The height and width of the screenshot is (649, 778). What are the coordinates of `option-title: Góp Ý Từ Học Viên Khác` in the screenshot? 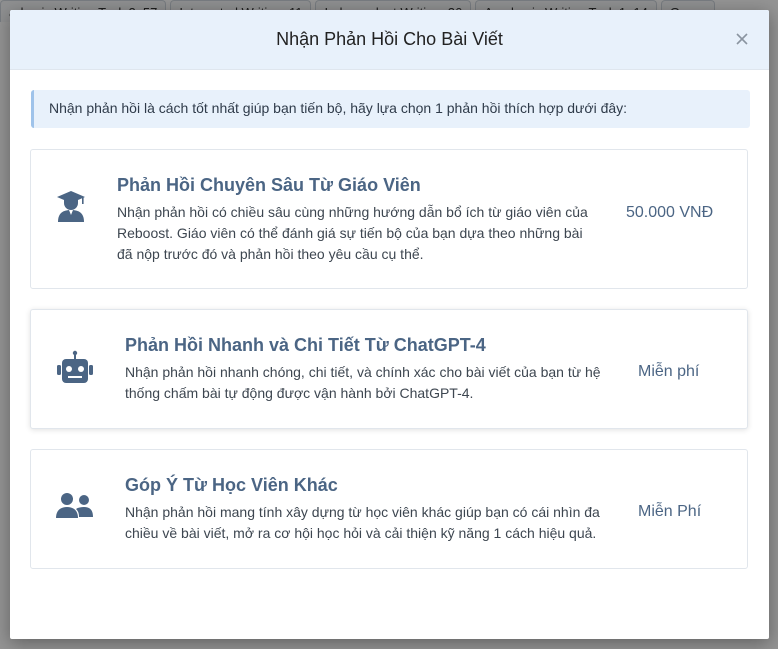 It's located at (231, 485).